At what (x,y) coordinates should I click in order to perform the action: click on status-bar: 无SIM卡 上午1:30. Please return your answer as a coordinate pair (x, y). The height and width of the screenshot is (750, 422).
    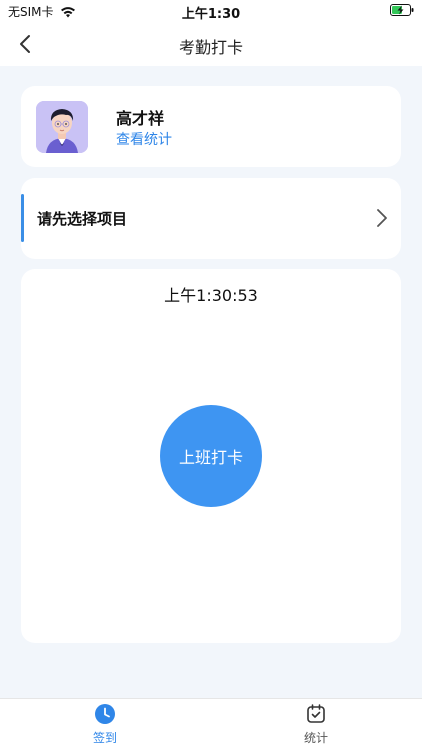
    Looking at the image, I should click on (211, 11).